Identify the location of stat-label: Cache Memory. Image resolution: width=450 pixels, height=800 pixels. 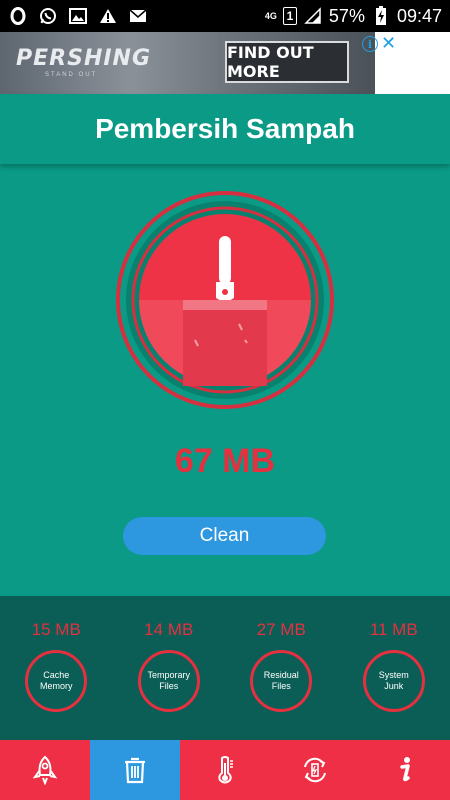
(56, 681).